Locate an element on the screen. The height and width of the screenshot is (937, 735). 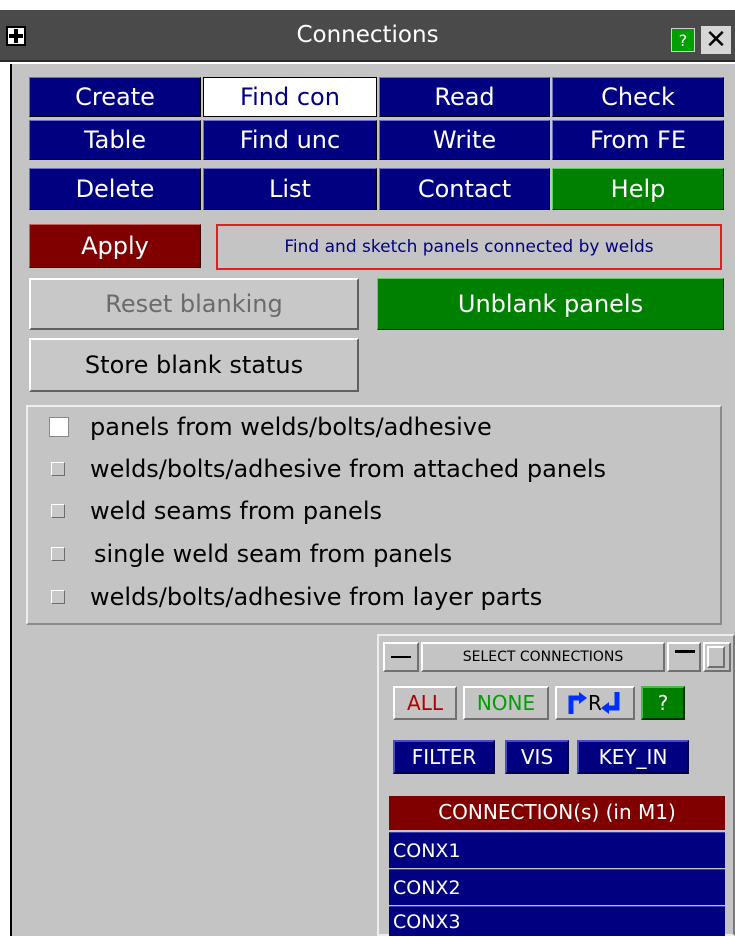
check-button: Check is located at coordinates (638, 97).